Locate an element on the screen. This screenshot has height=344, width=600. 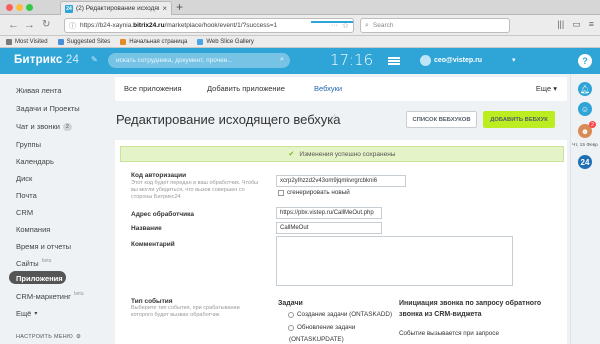
bookmark-label: Most Visited is located at coordinates (31, 41).